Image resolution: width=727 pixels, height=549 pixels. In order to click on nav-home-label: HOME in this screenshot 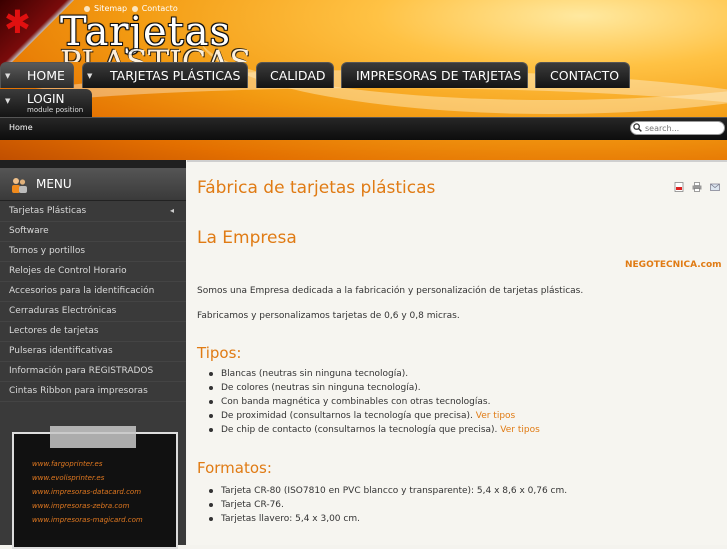, I will do `click(46, 75)`.